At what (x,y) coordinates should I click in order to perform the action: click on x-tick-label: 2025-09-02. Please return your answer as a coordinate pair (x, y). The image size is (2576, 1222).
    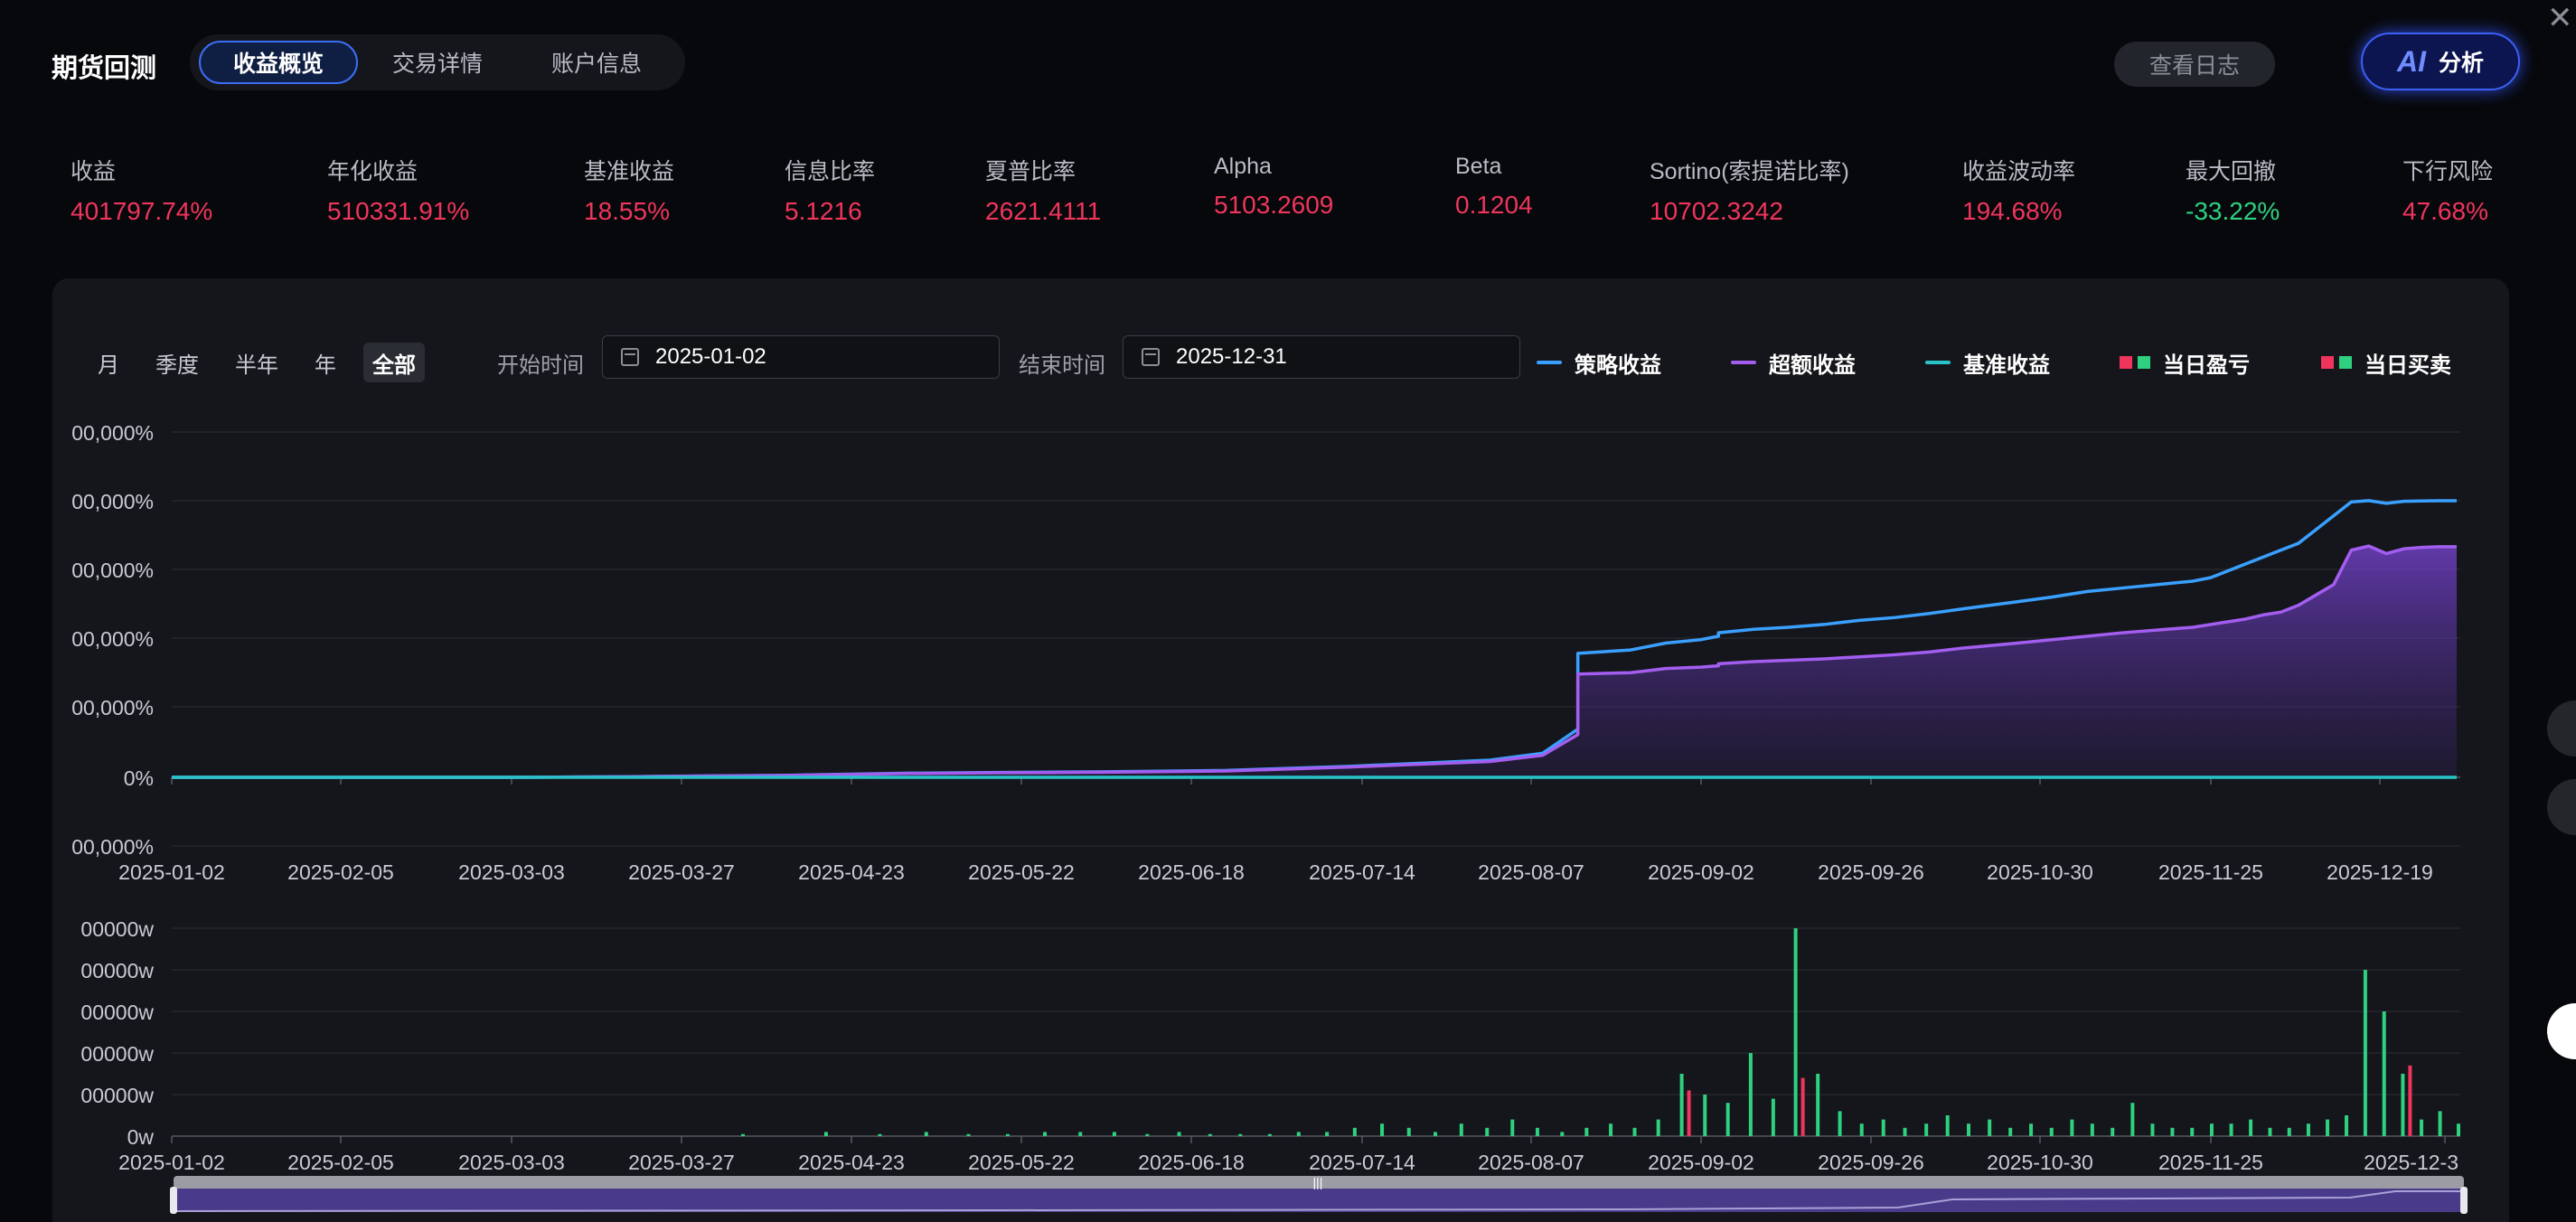
    Looking at the image, I should click on (1701, 872).